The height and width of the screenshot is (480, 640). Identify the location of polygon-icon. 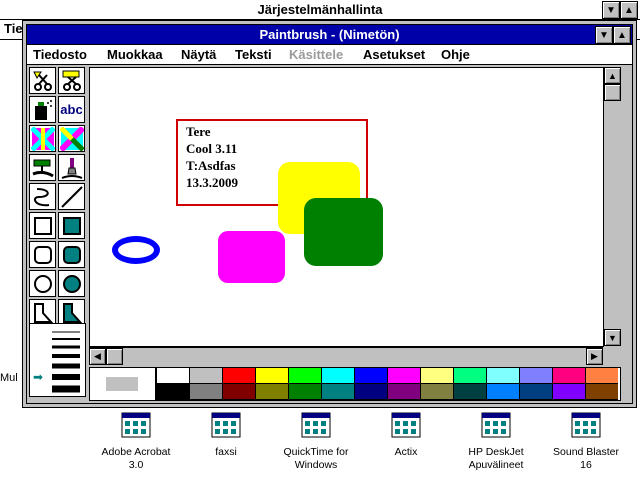
(43, 312).